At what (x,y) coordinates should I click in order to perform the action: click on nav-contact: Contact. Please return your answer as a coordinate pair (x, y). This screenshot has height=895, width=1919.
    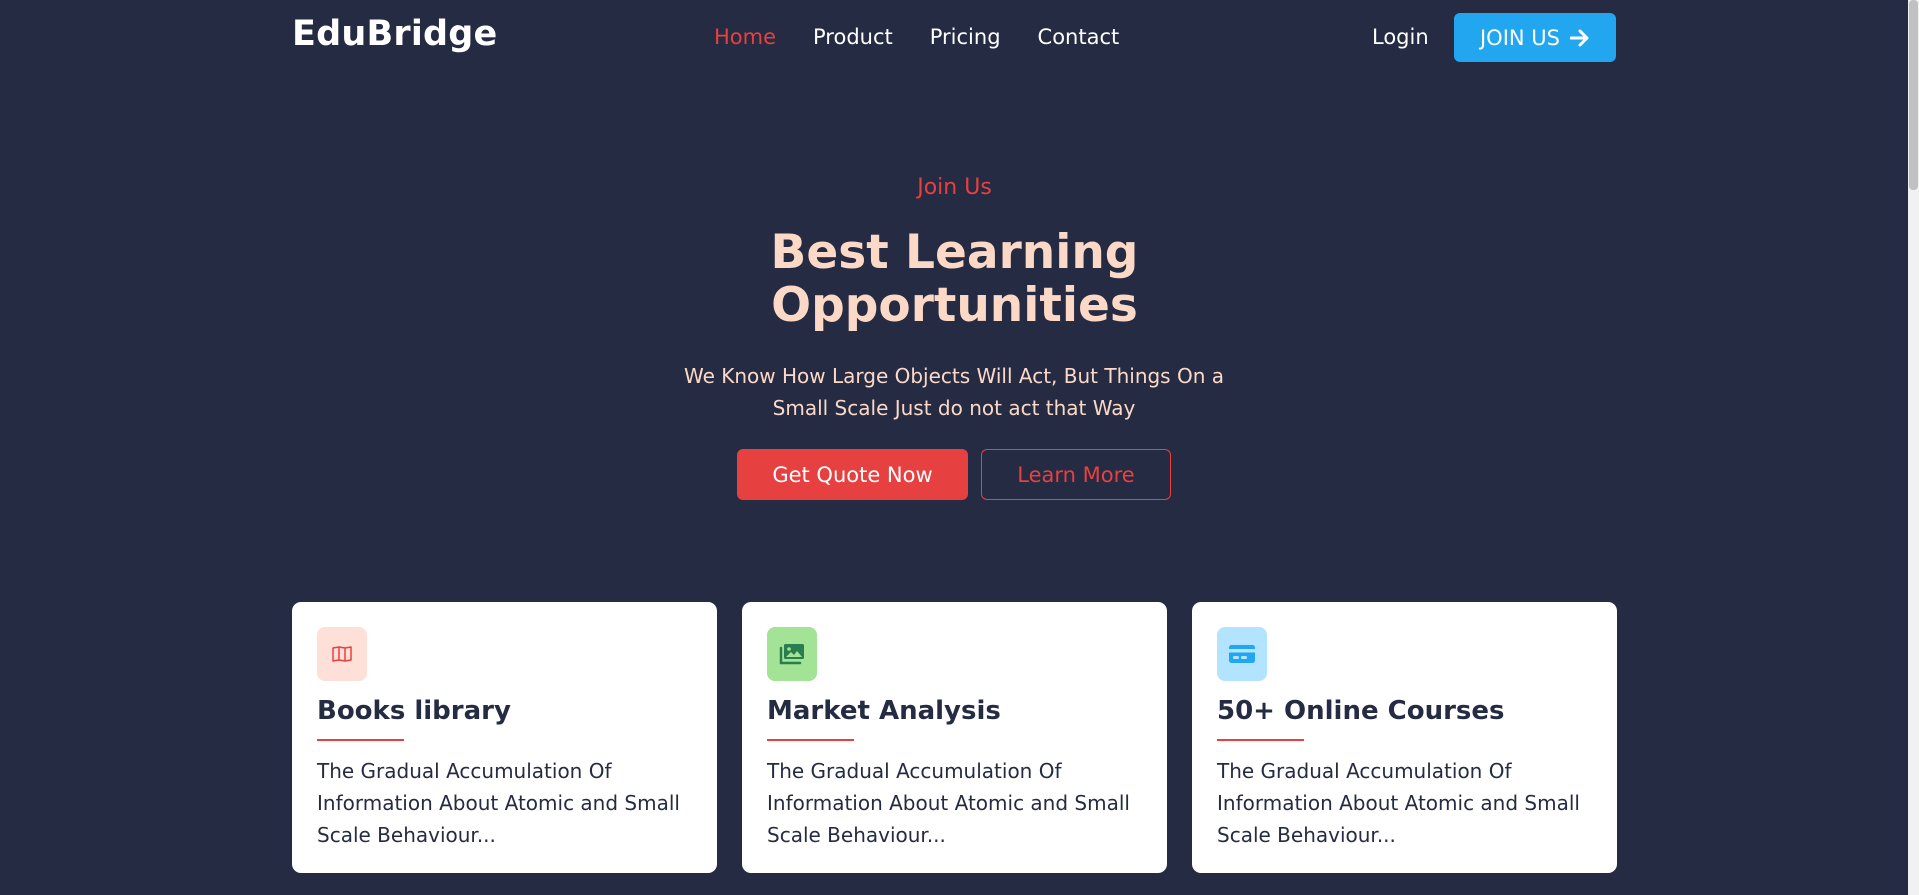
    Looking at the image, I should click on (1079, 37).